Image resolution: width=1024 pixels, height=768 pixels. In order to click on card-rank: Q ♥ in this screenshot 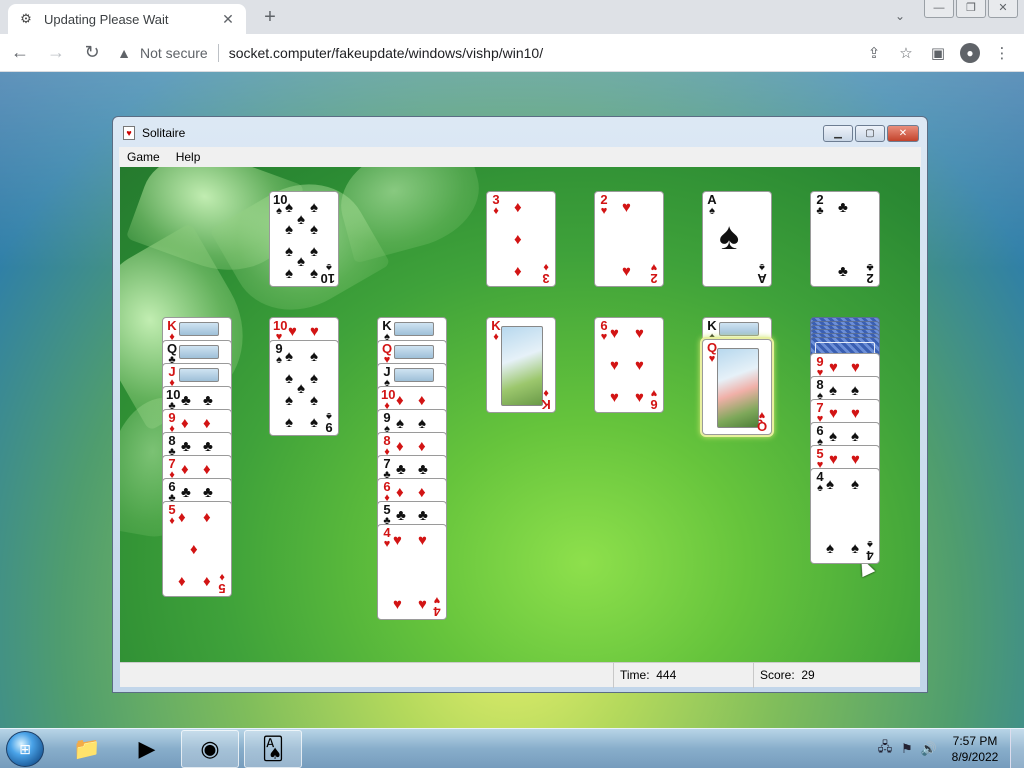, I will do `click(762, 421)`.